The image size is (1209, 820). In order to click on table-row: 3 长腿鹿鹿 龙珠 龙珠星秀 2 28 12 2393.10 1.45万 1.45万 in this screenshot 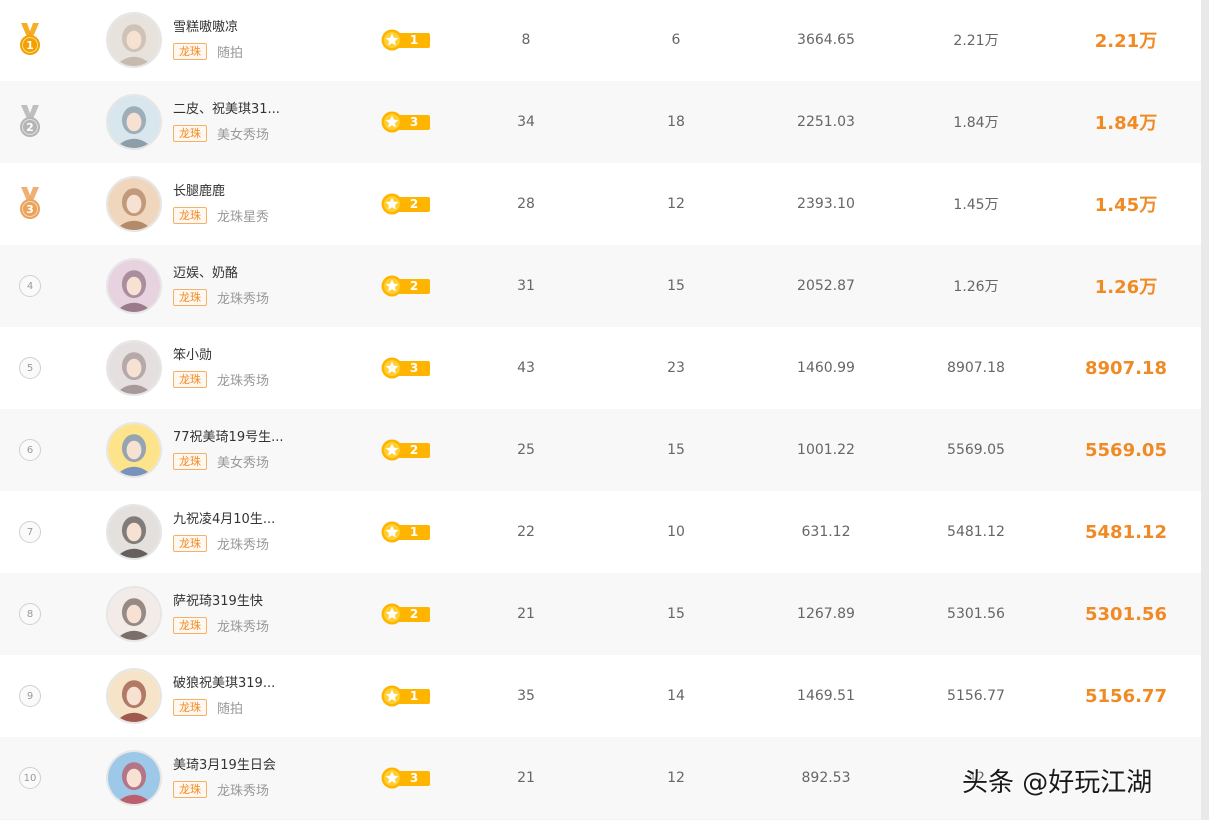, I will do `click(600, 204)`.